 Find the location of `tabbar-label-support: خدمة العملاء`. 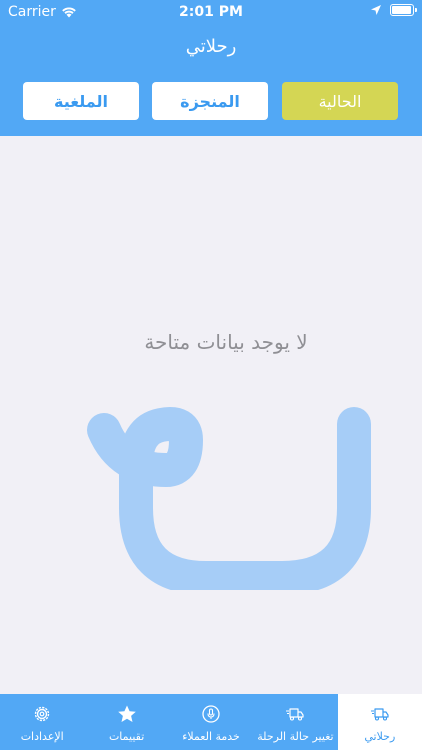

tabbar-label-support: خدمة العملاء is located at coordinates (211, 736).